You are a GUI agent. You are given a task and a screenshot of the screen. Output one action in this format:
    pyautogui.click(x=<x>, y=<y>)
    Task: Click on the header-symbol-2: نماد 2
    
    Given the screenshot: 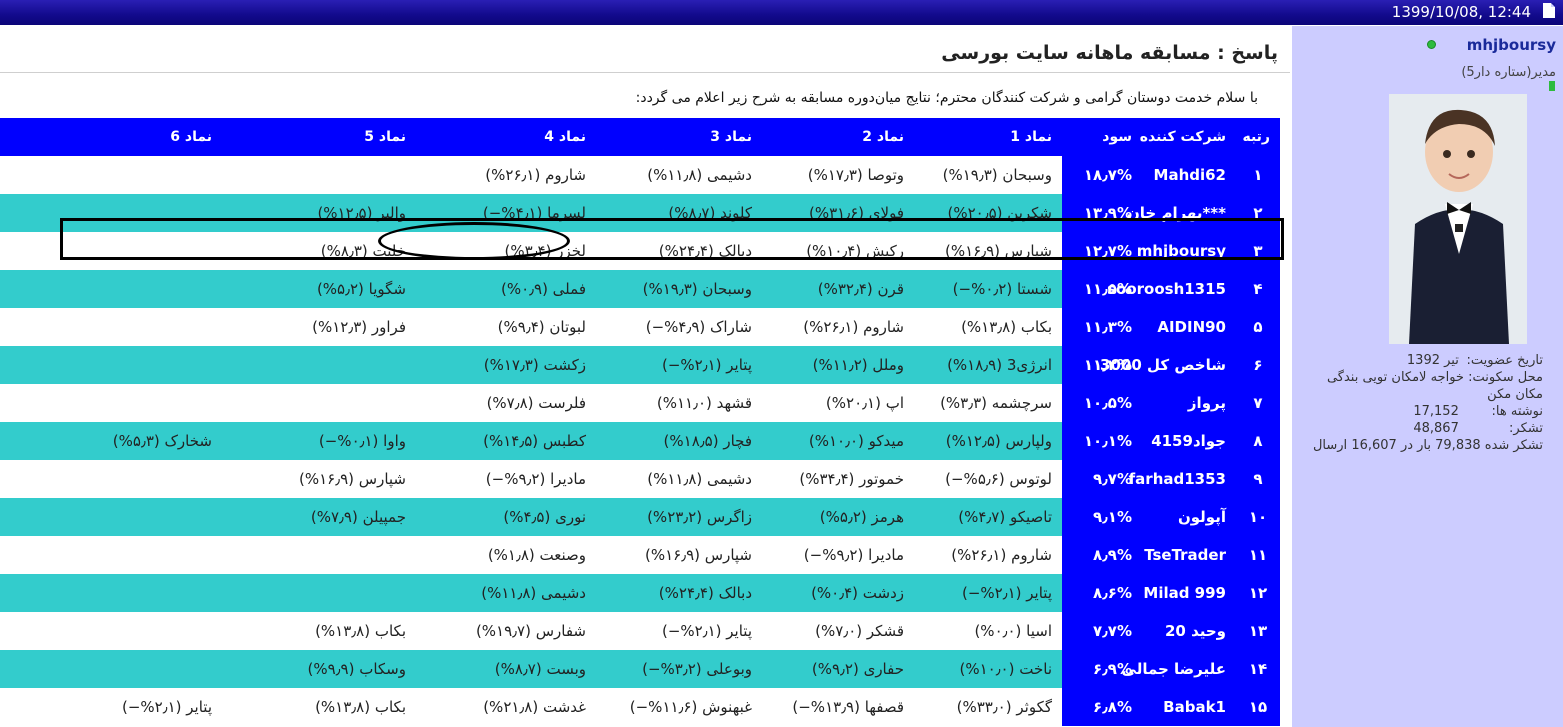 What is the action you would take?
    pyautogui.click(x=838, y=137)
    